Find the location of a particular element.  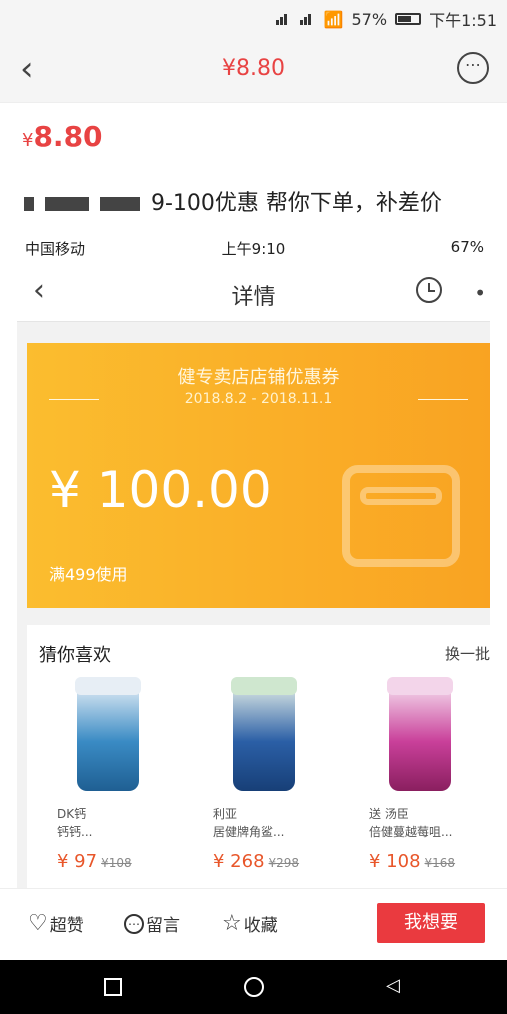

comment-button: ⋯ 留言 is located at coordinates (152, 923).